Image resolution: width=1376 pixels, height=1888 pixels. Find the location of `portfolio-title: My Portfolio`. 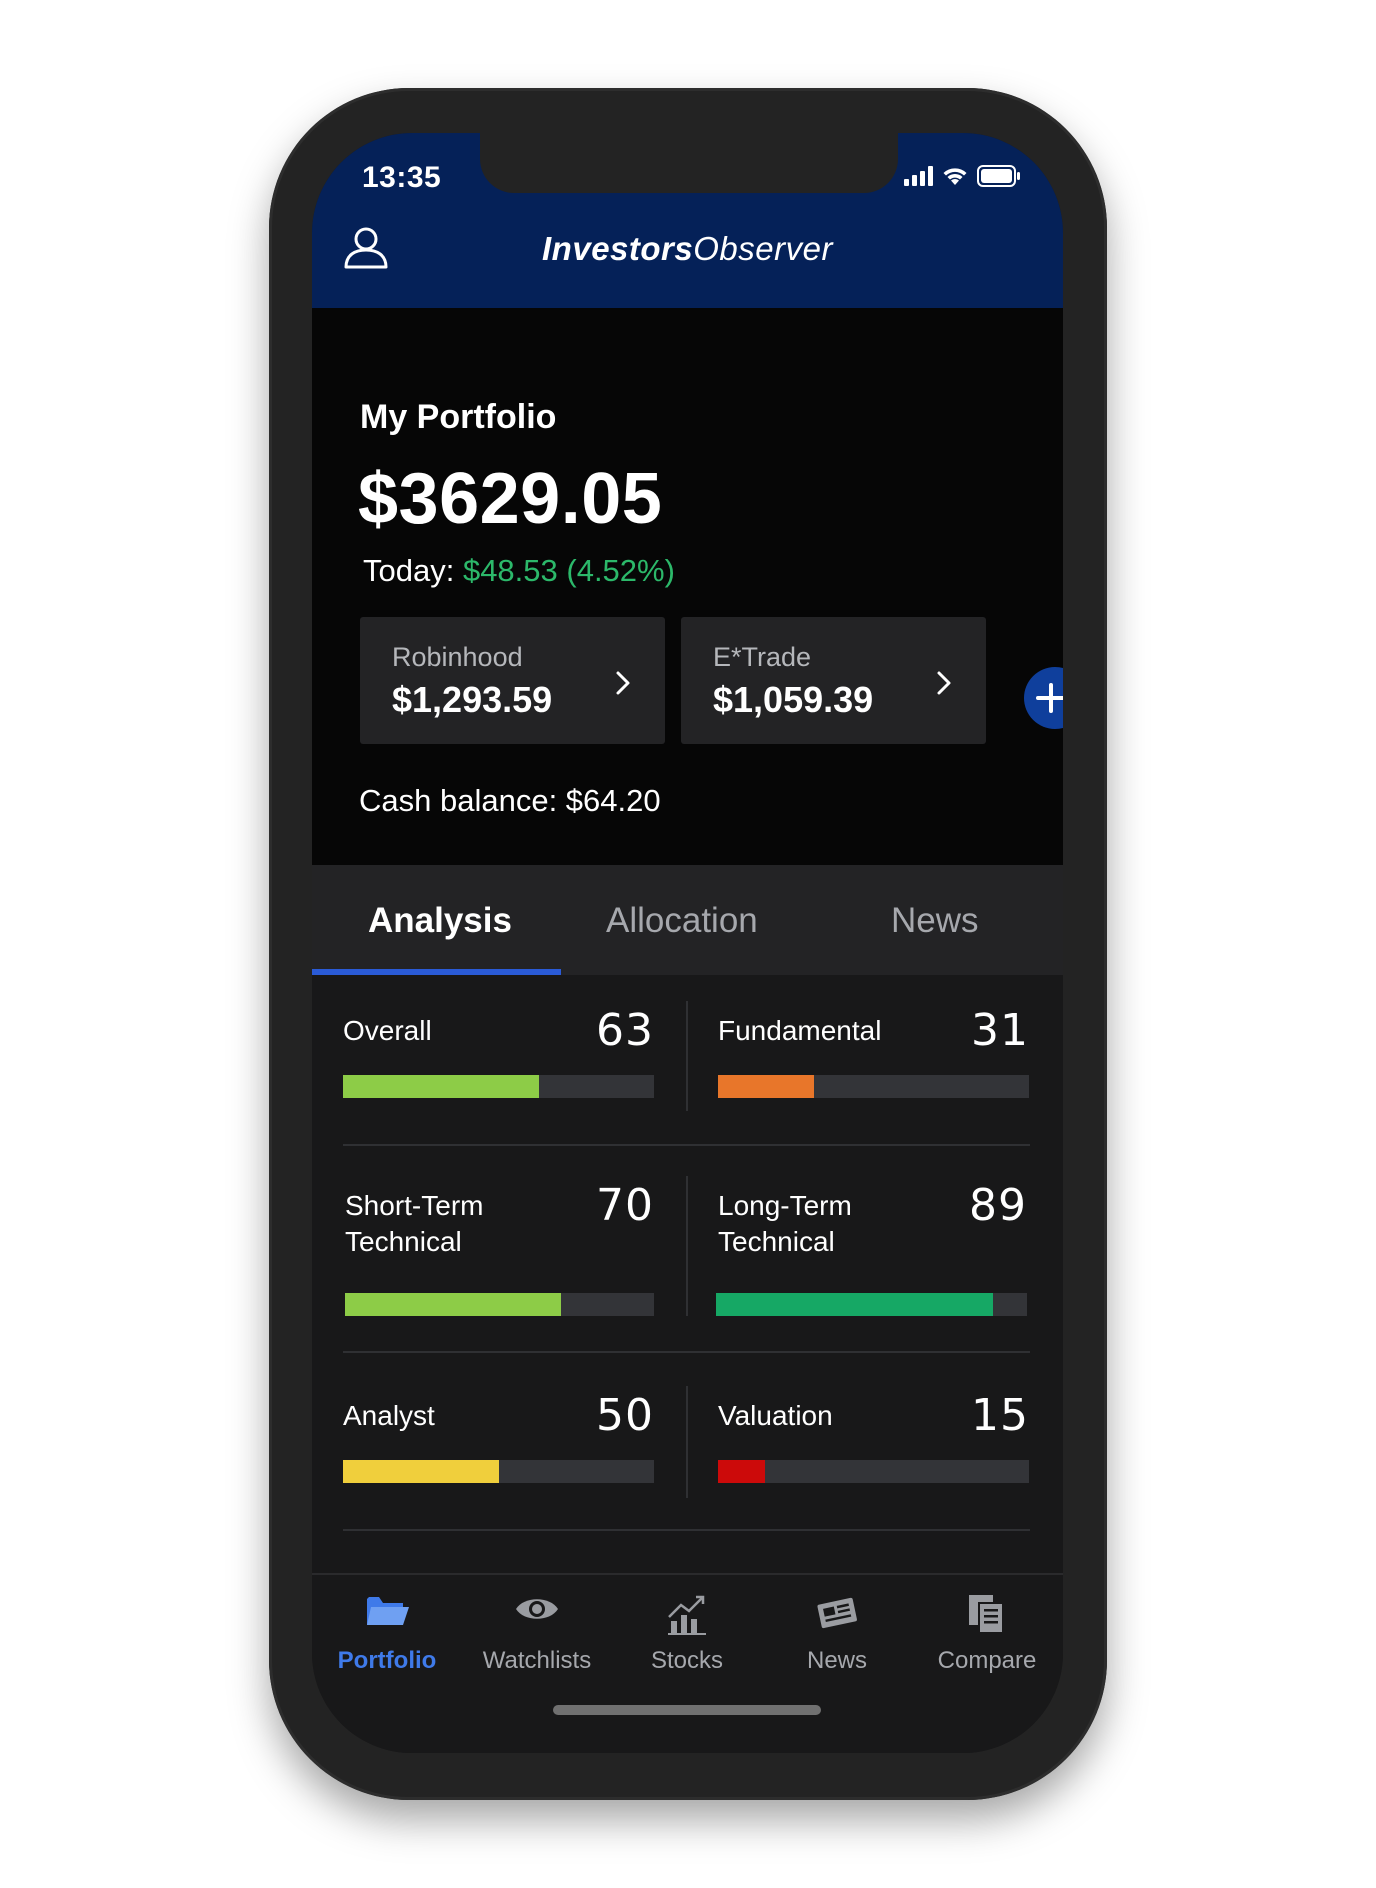

portfolio-title: My Portfolio is located at coordinates (458, 417).